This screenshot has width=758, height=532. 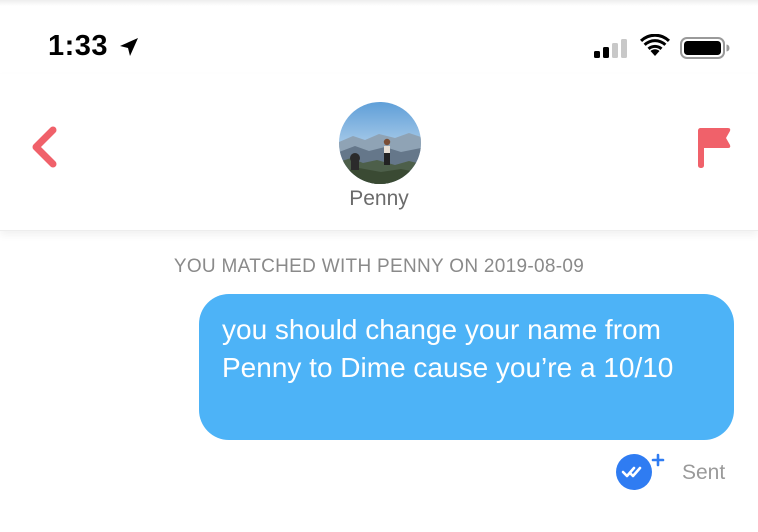 What do you see at coordinates (705, 48) in the screenshot?
I see `battery-icon` at bounding box center [705, 48].